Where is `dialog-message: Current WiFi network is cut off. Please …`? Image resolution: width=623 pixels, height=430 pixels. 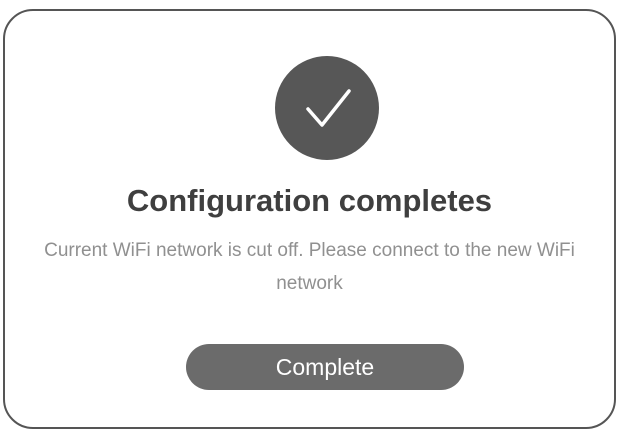 dialog-message: Current WiFi network is cut off. Please … is located at coordinates (309, 267).